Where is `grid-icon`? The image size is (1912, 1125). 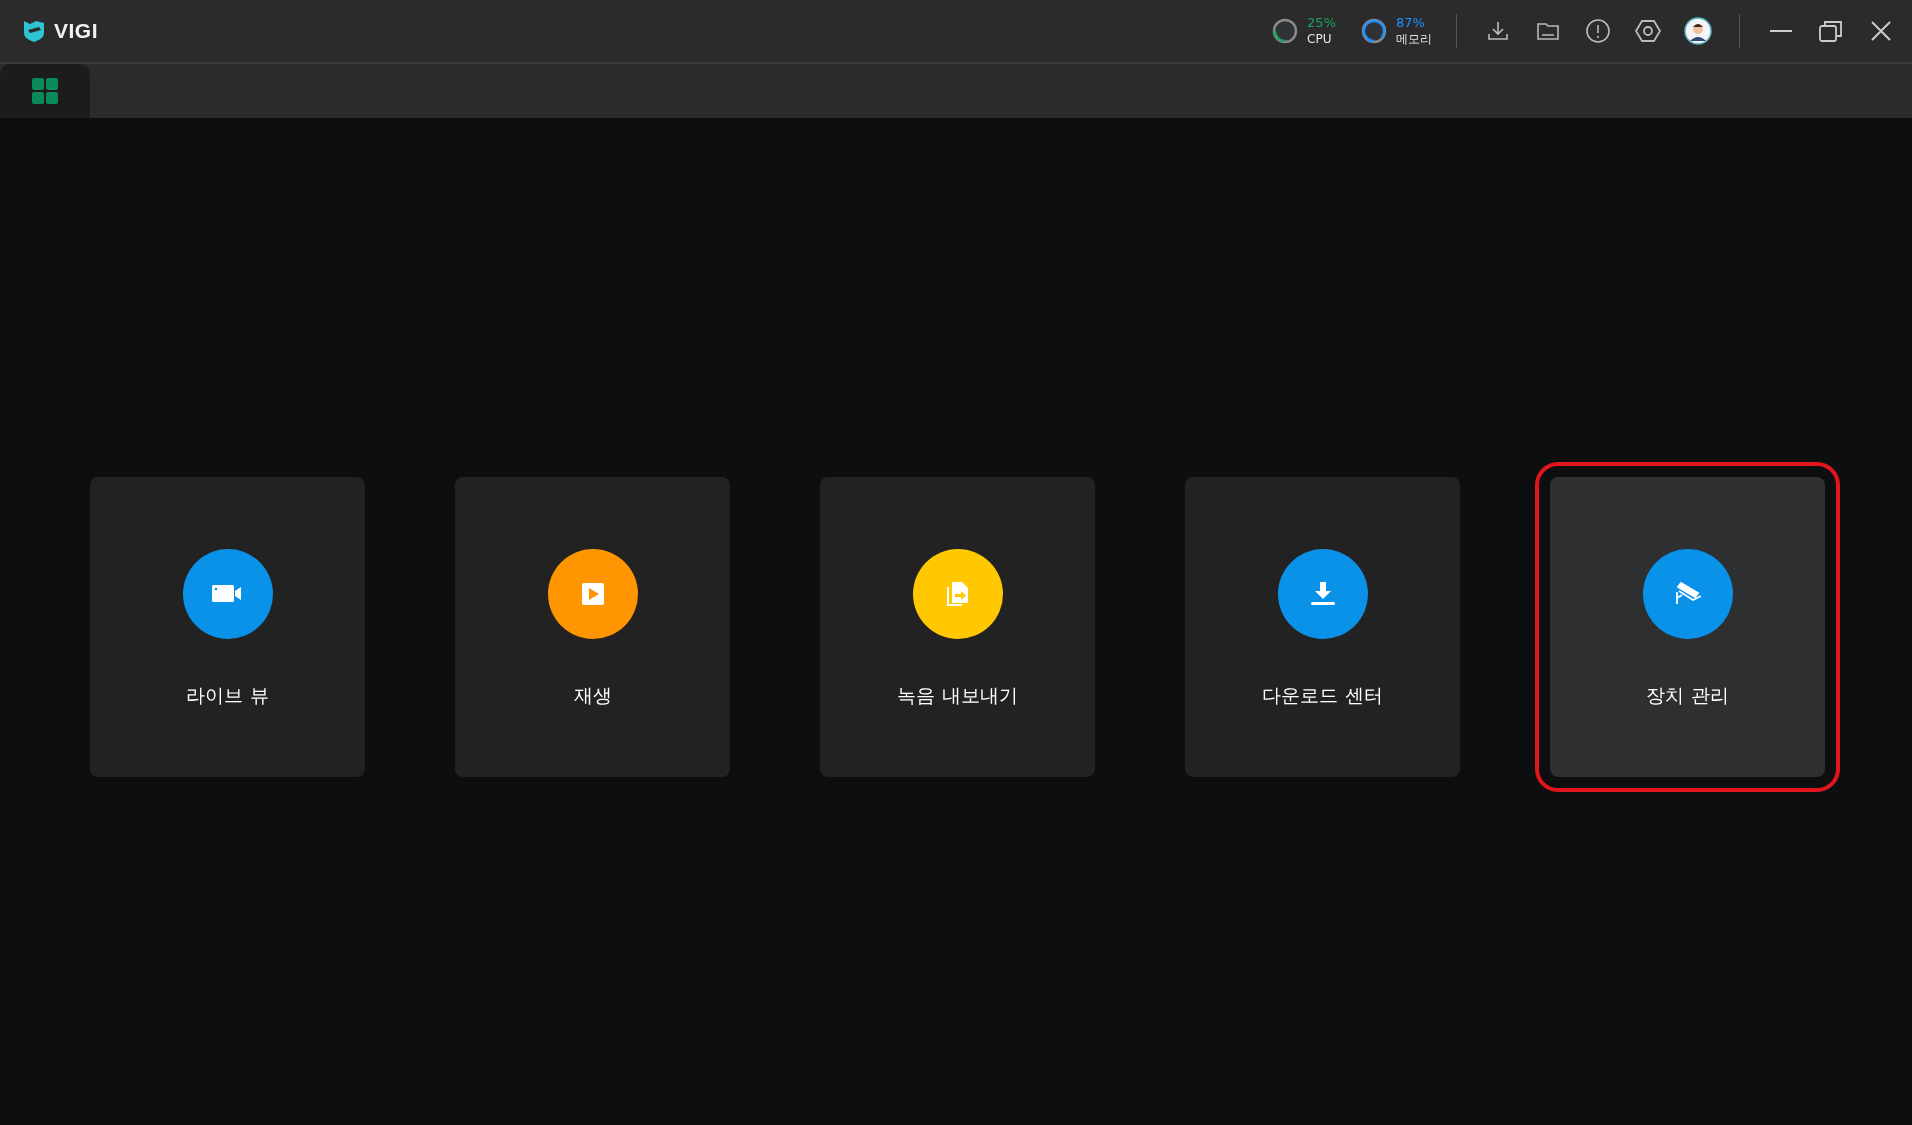
grid-icon is located at coordinates (45, 91).